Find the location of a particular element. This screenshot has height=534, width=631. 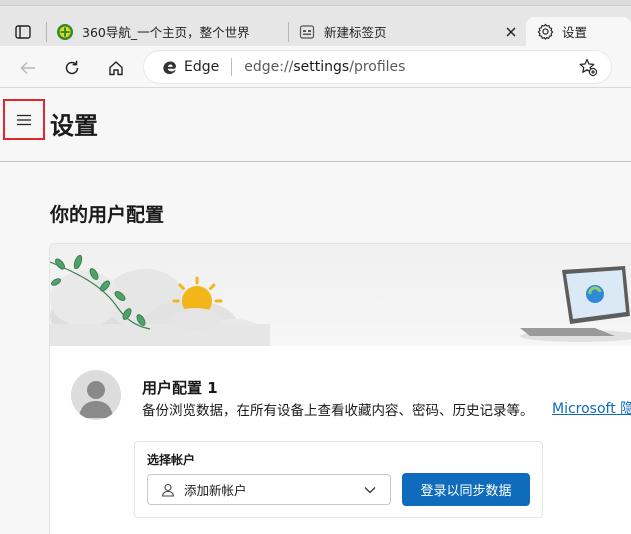

360-nav-icon is located at coordinates (65, 32).